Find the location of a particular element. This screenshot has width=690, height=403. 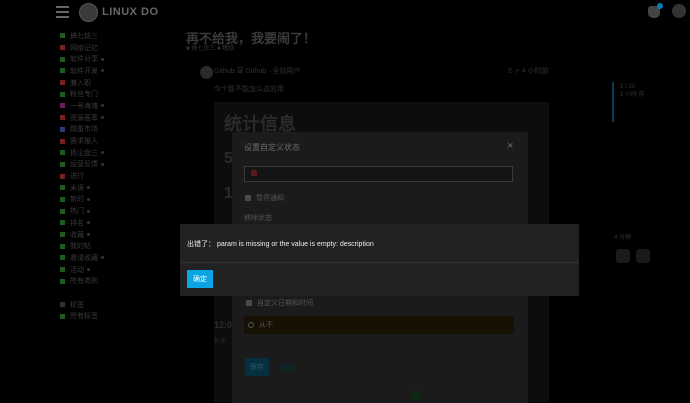

stats-time-sub: 扑子 is located at coordinates (220, 342).